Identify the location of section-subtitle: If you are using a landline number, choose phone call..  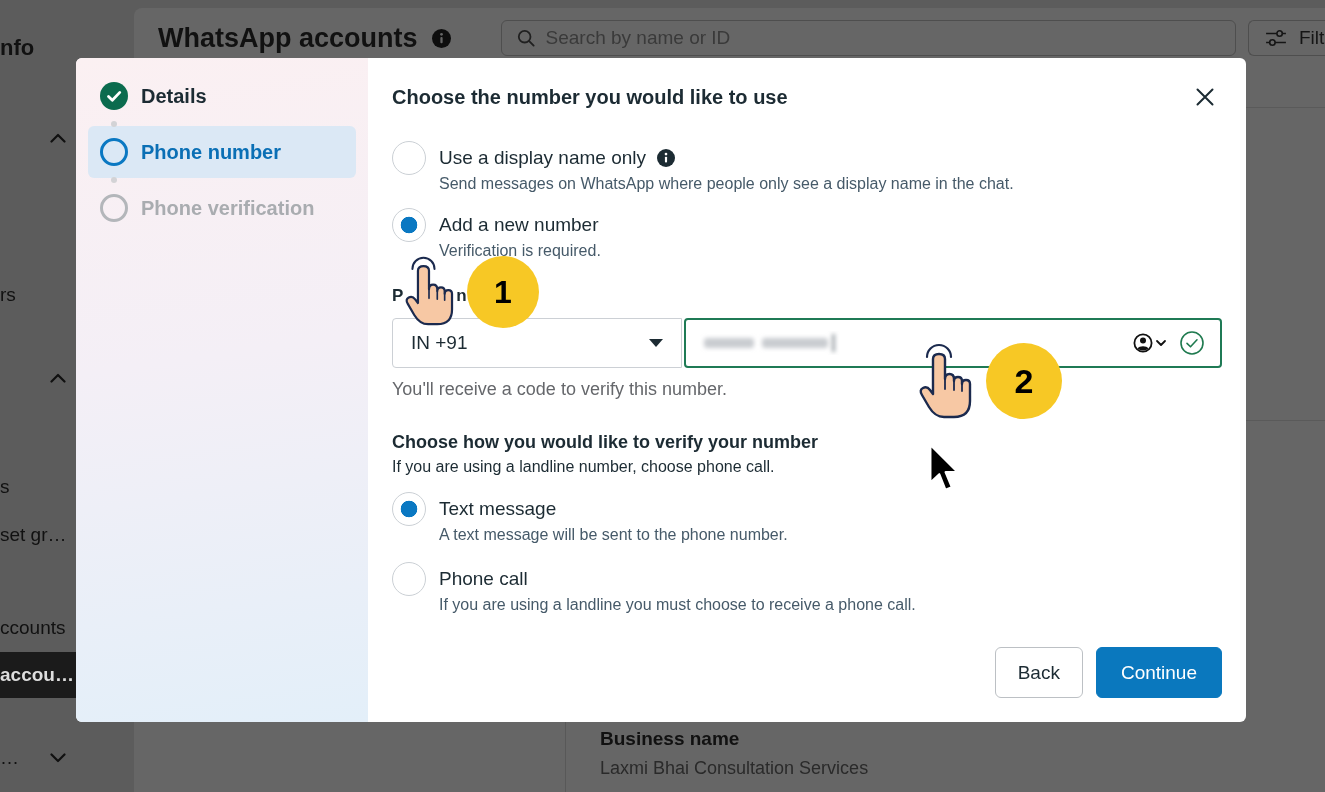
(583, 467).